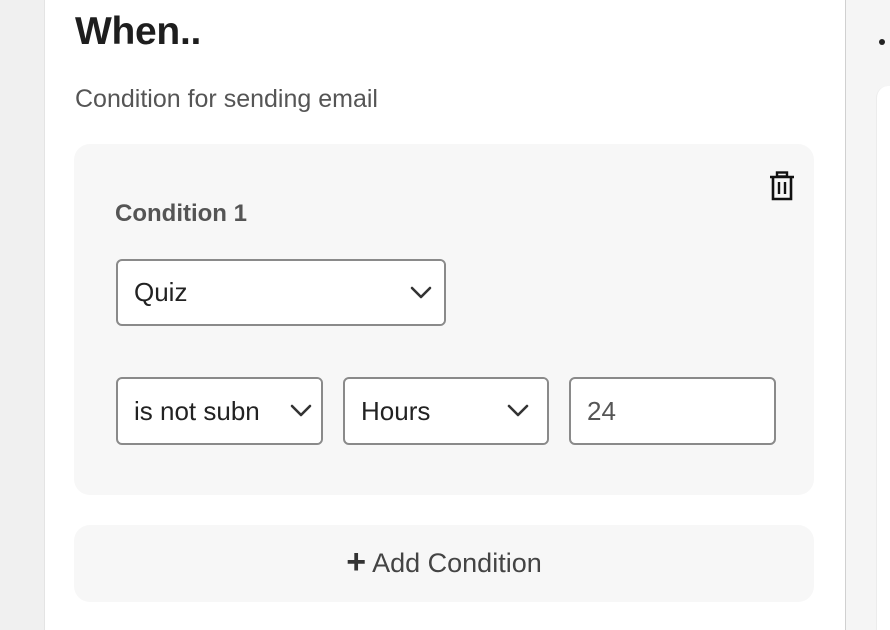 The width and height of the screenshot is (890, 630). Describe the element at coordinates (356, 561) in the screenshot. I see `plus-icon: +` at that location.